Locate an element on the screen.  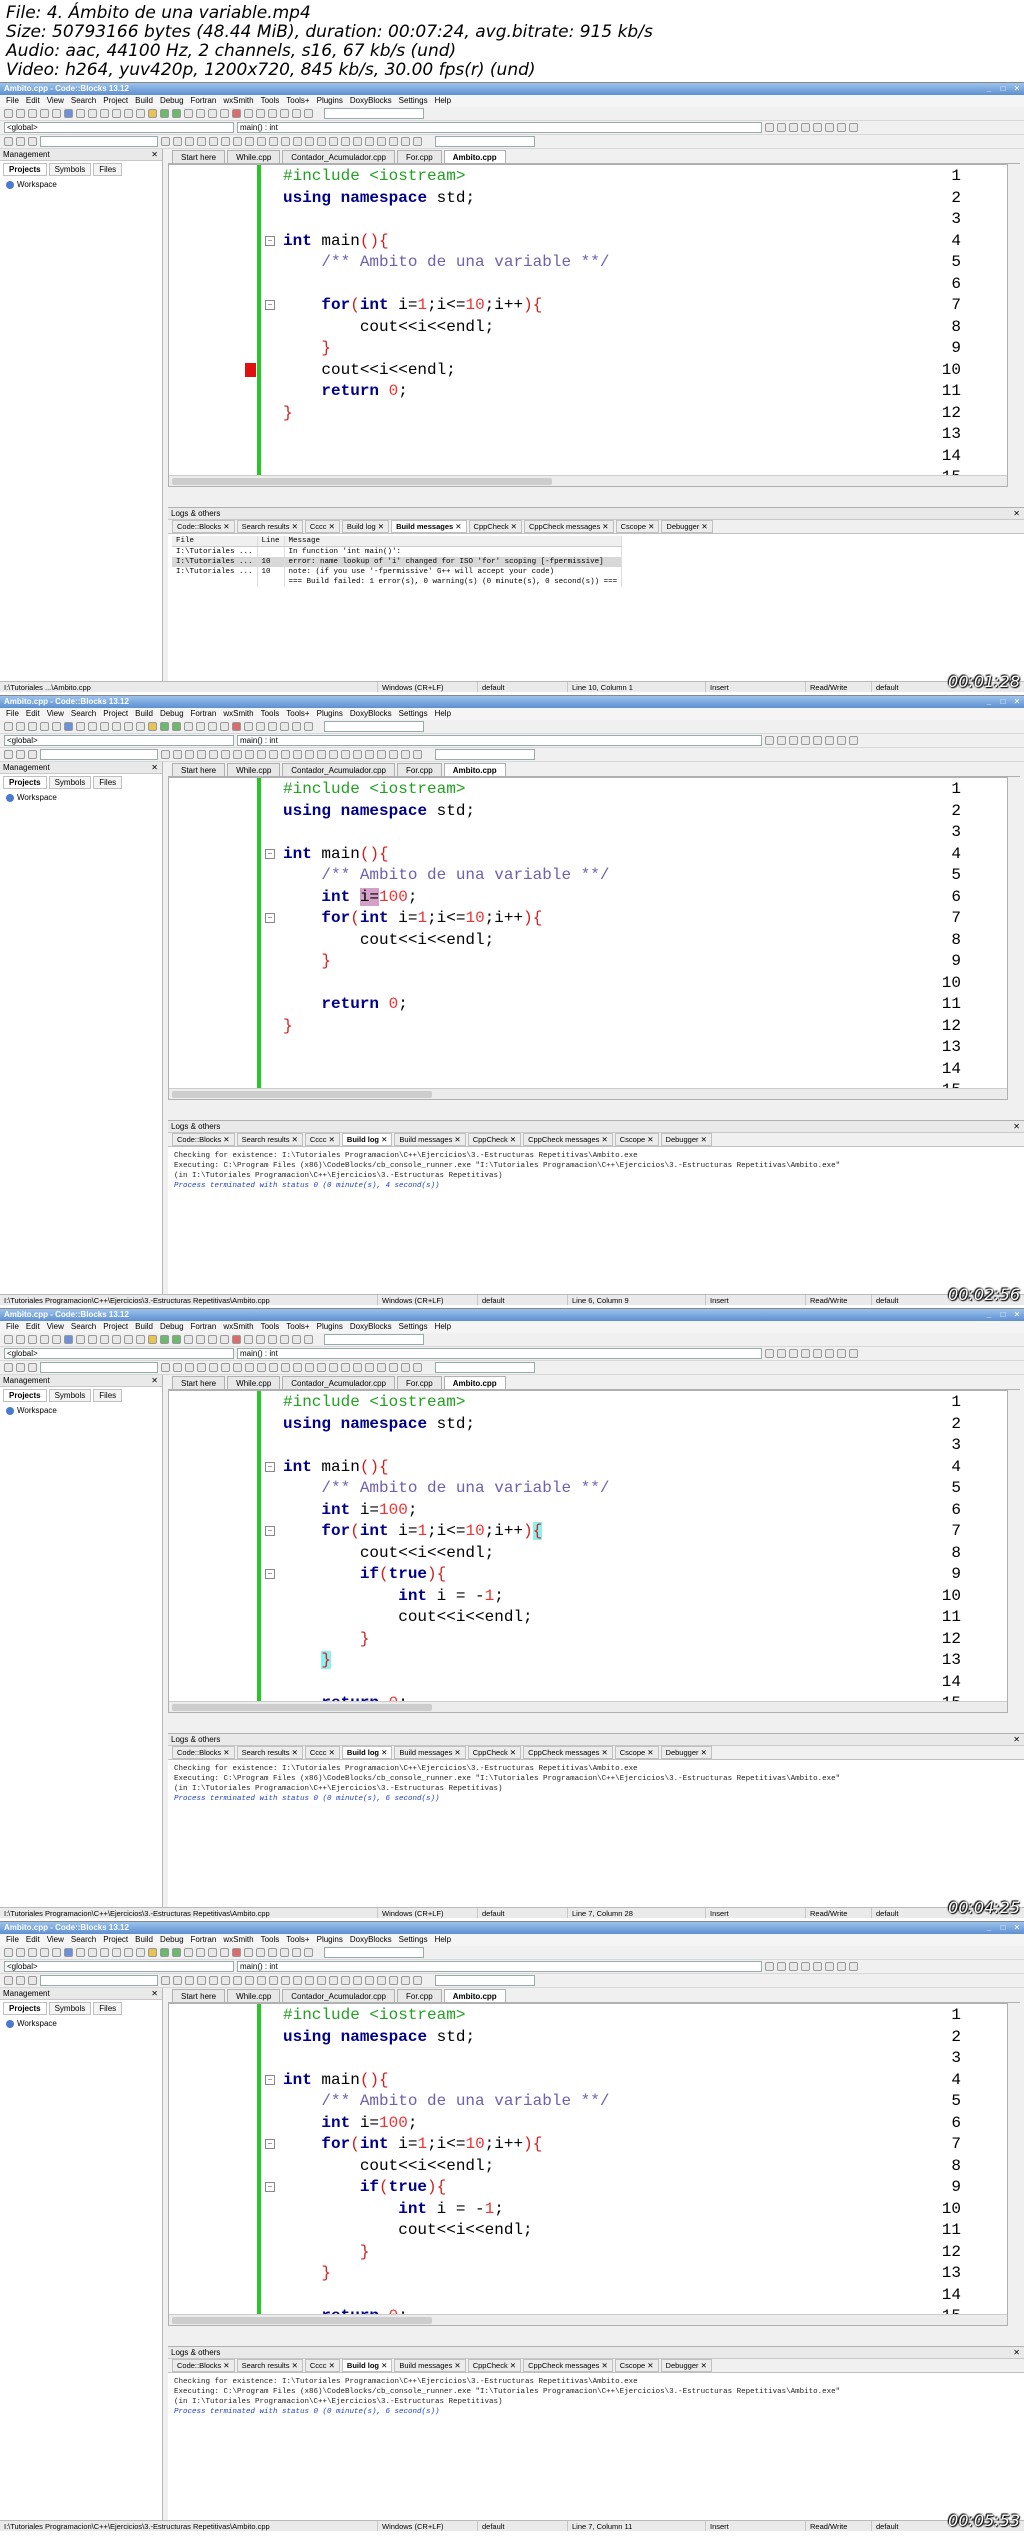
editor-tab: For.cpp is located at coordinates (419, 1995).